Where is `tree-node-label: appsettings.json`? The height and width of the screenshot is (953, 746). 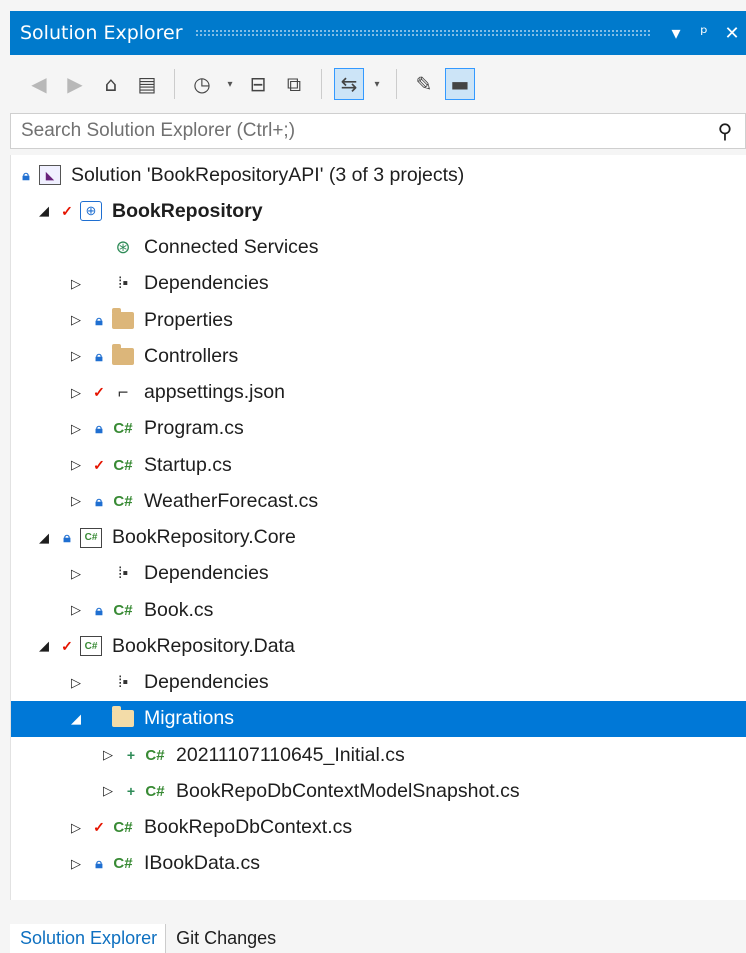 tree-node-label: appsettings.json is located at coordinates (214, 392).